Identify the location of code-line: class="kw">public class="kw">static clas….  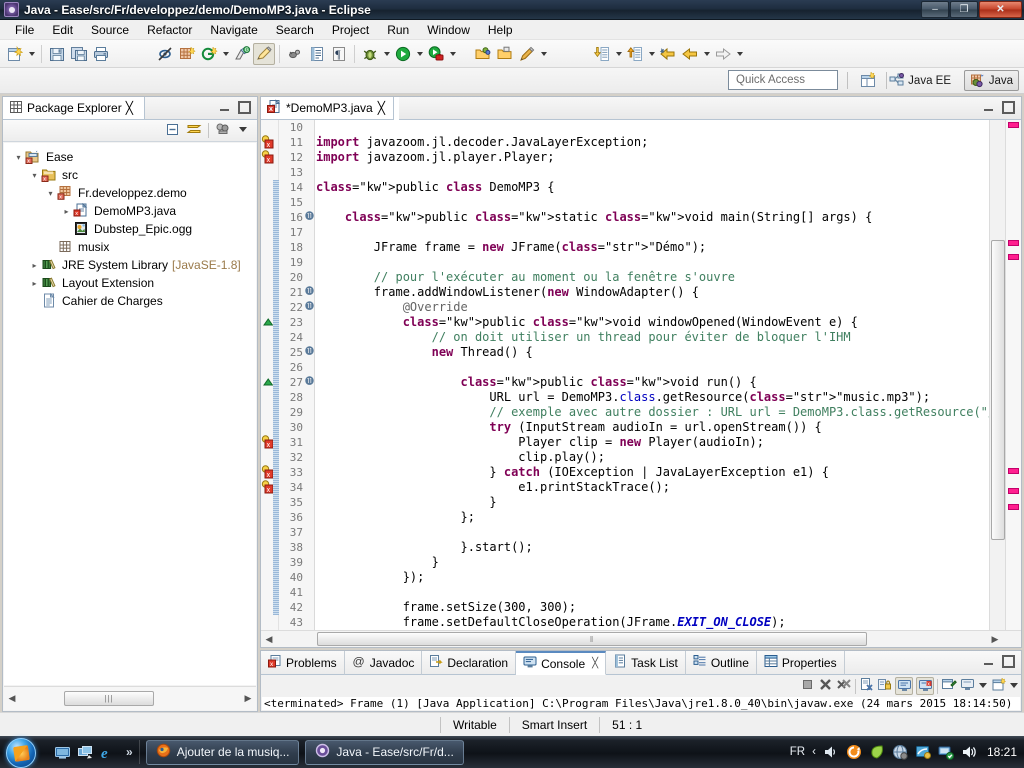
(652, 217).